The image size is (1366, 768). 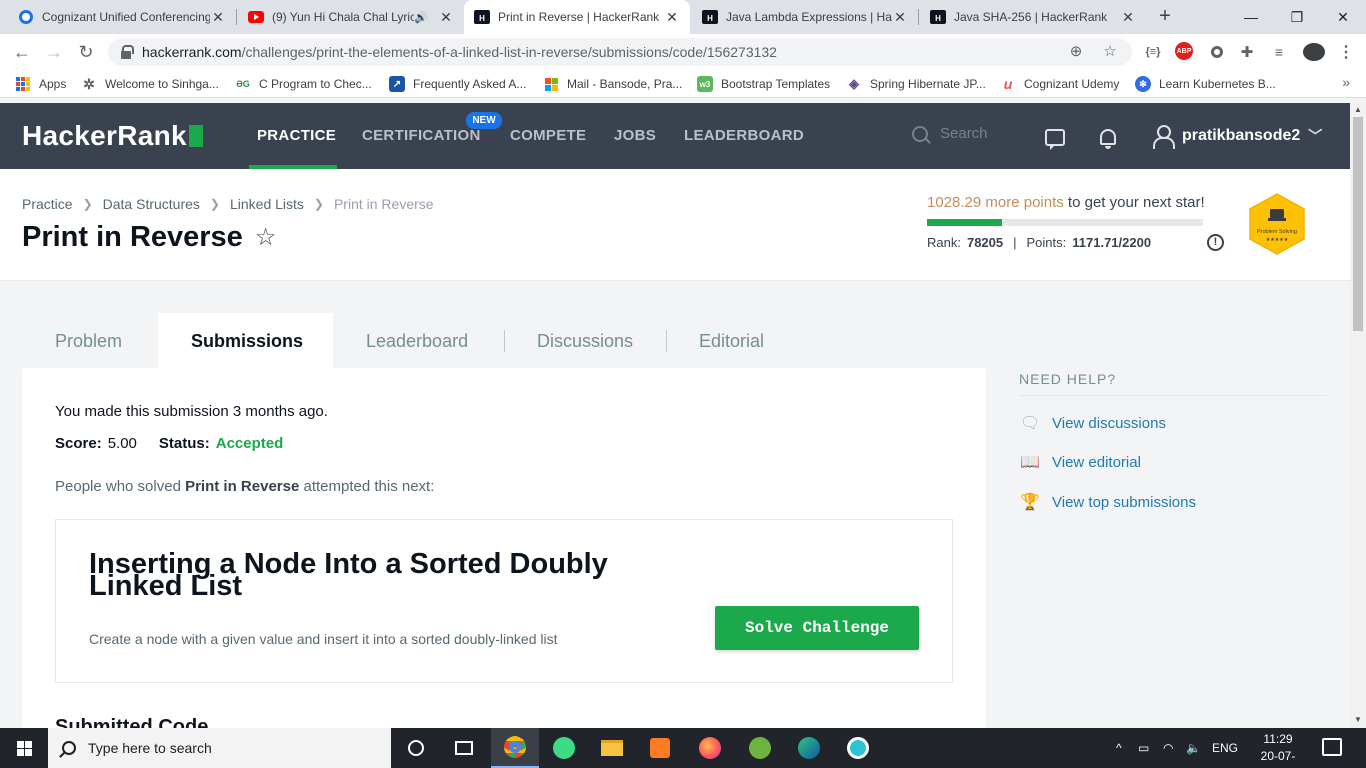 I want to click on badge-stars: ★★★★★, so click(x=1277, y=240).